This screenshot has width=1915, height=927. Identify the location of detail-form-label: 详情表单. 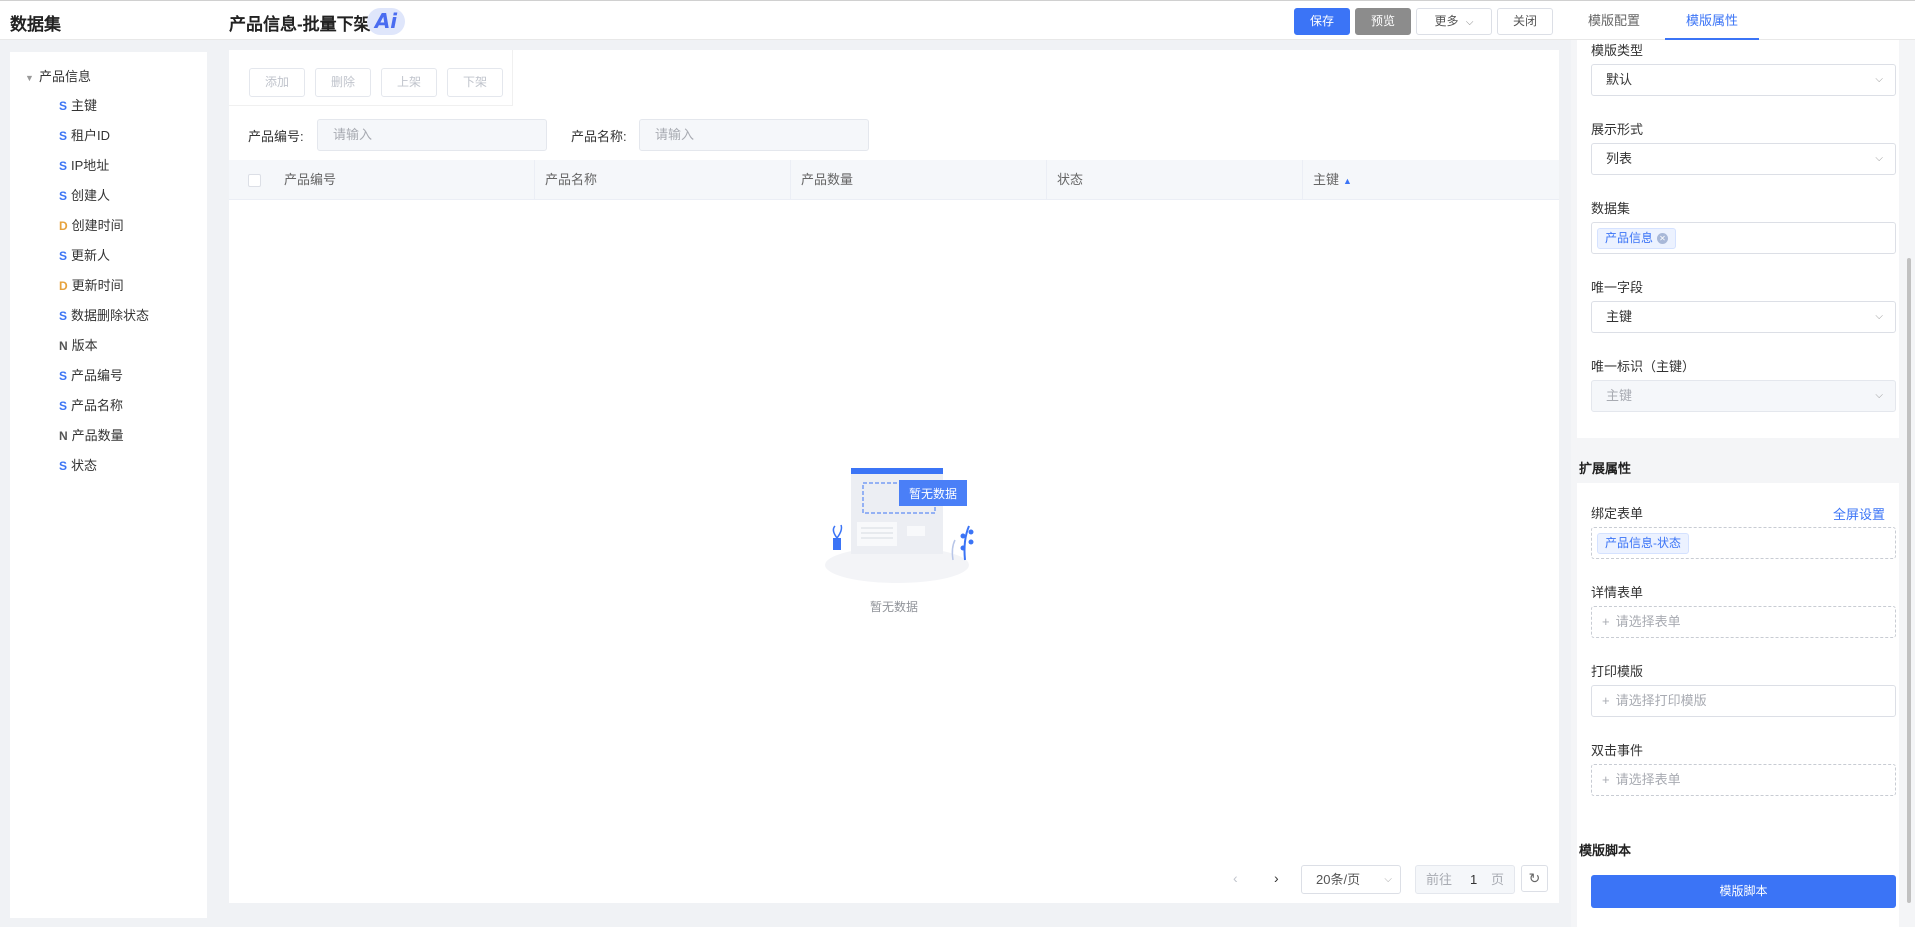
(1617, 592).